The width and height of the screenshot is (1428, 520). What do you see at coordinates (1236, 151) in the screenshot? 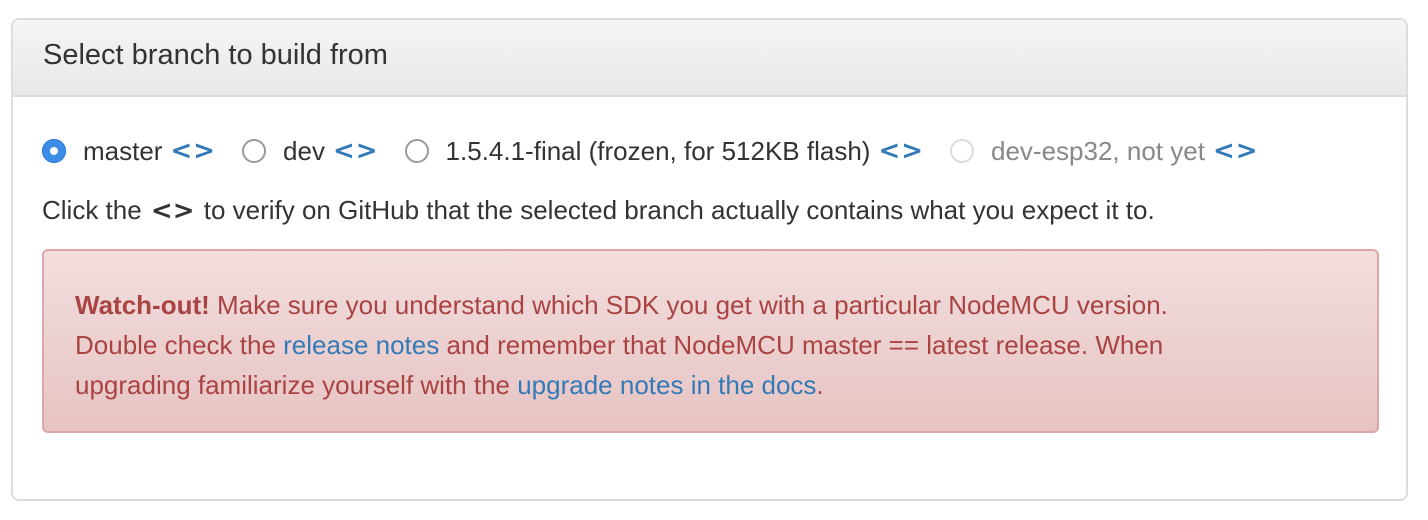
I see `github-link-dev-esp32-icon: <>` at bounding box center [1236, 151].